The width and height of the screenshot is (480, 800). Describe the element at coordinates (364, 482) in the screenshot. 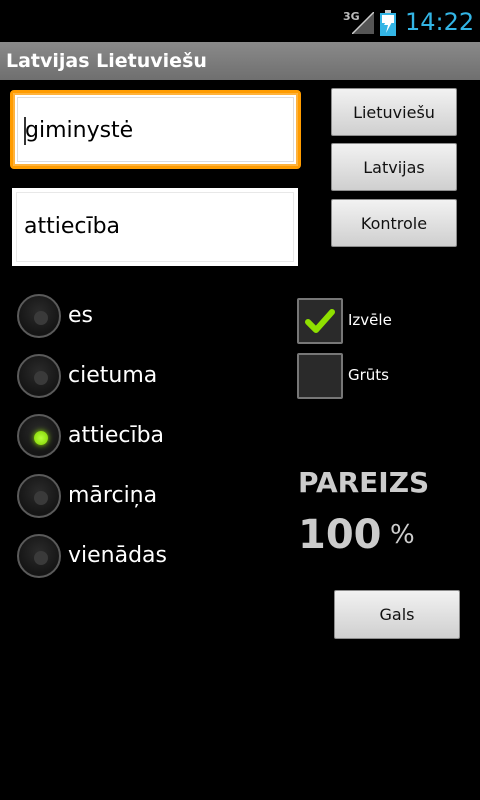

I see `score-title: PAREIZS` at that location.